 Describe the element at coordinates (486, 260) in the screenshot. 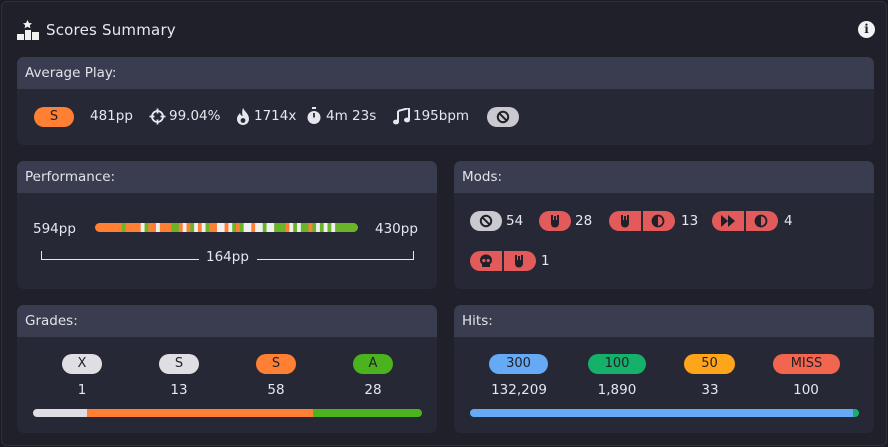

I see `sudden-death-icon` at that location.